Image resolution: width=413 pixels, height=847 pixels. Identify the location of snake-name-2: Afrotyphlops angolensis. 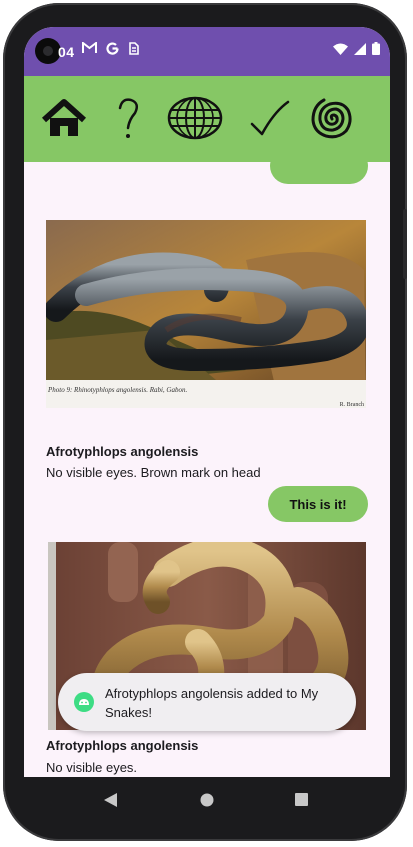
(122, 745).